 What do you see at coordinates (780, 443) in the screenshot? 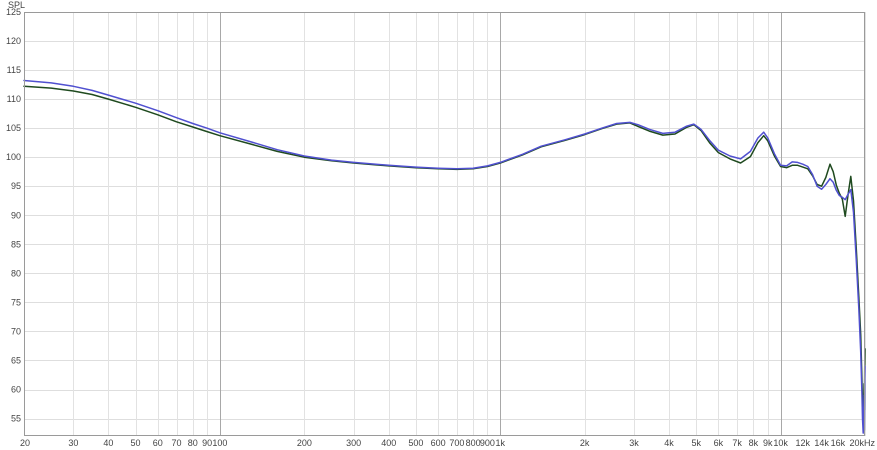
I see `x-tick-label: 10k` at bounding box center [780, 443].